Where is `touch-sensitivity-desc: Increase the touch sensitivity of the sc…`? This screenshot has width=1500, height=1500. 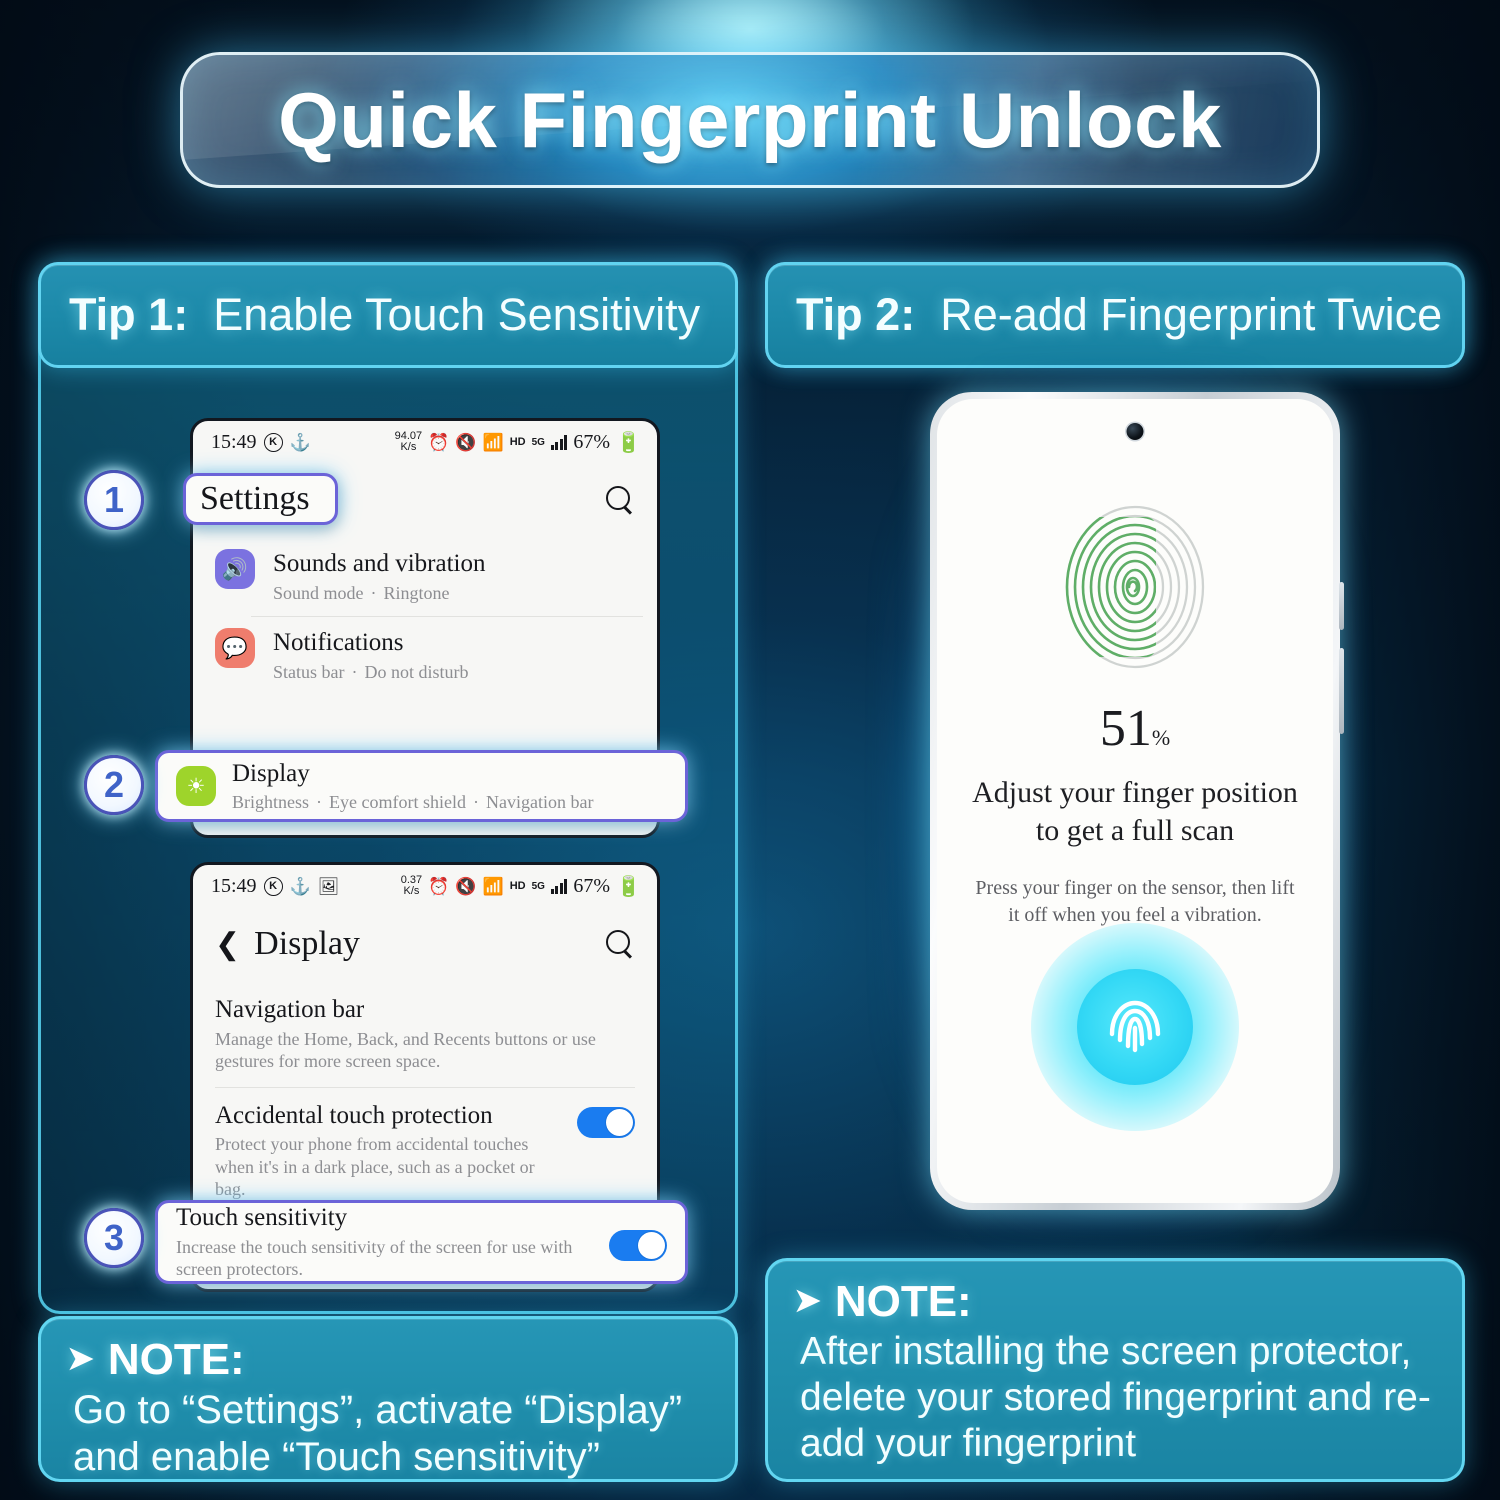 touch-sensitivity-desc: Increase the touch sensitivity of the sc… is located at coordinates (374, 1258).